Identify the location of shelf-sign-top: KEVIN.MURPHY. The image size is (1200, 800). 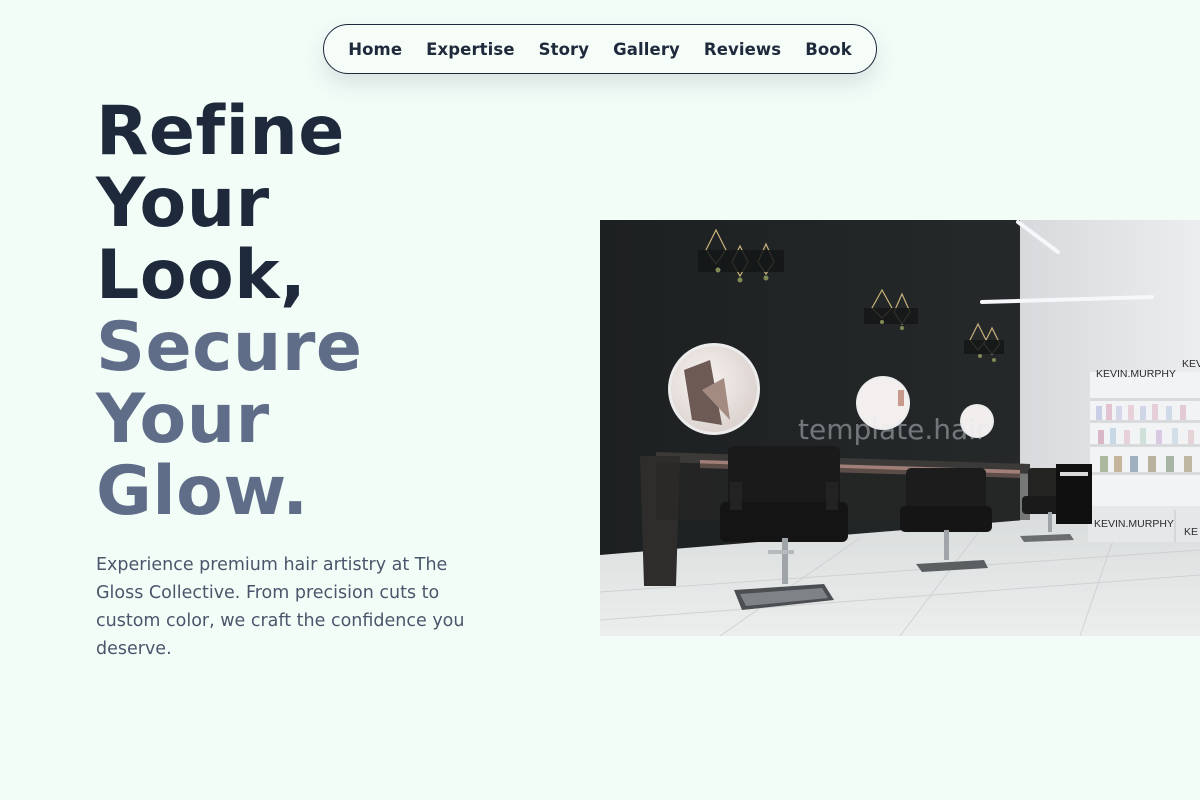
(1136, 374).